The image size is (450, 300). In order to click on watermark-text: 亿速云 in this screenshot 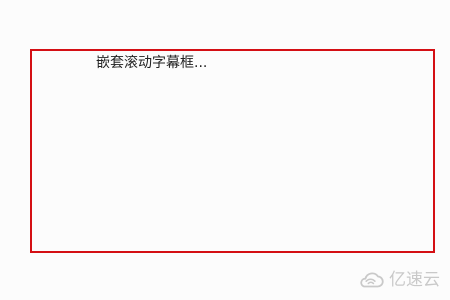, I will do `click(414, 280)`.